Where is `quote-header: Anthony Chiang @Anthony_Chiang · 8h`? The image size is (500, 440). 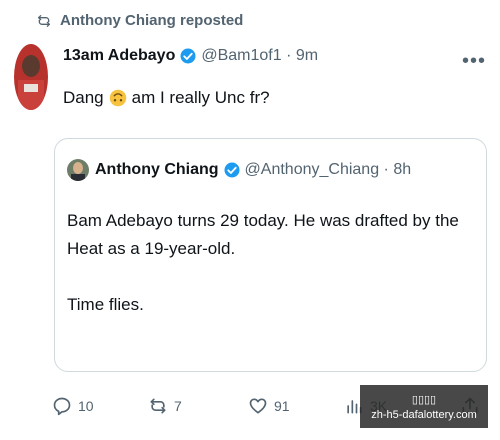
quote-header: Anthony Chiang @Anthony_Chiang · 8h is located at coordinates (239, 170).